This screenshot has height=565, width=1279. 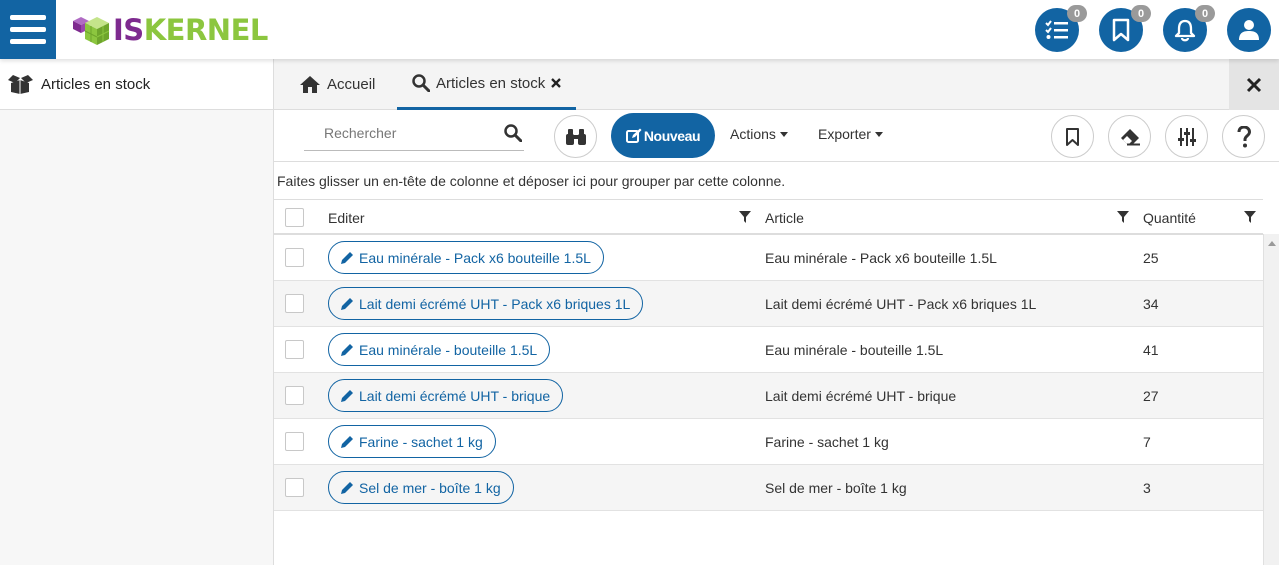 I want to click on close-tab-icon, so click(x=556, y=83).